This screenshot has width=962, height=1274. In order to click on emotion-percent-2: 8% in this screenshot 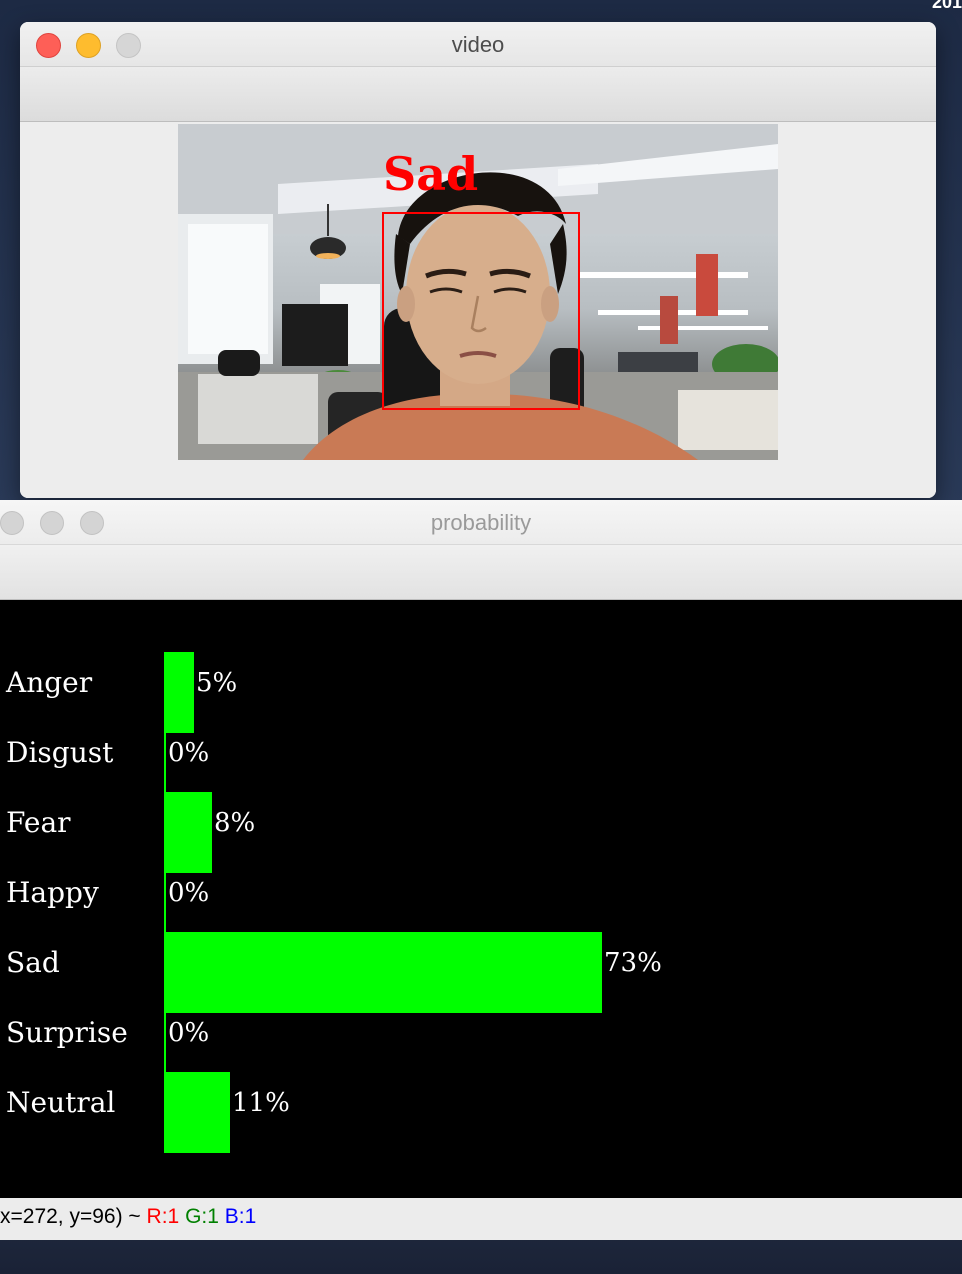, I will do `click(235, 823)`.